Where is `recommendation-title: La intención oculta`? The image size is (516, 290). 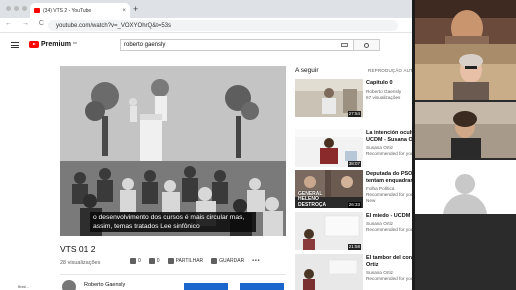
recommendation-title: La intención oculta is located at coordinates (390, 133).